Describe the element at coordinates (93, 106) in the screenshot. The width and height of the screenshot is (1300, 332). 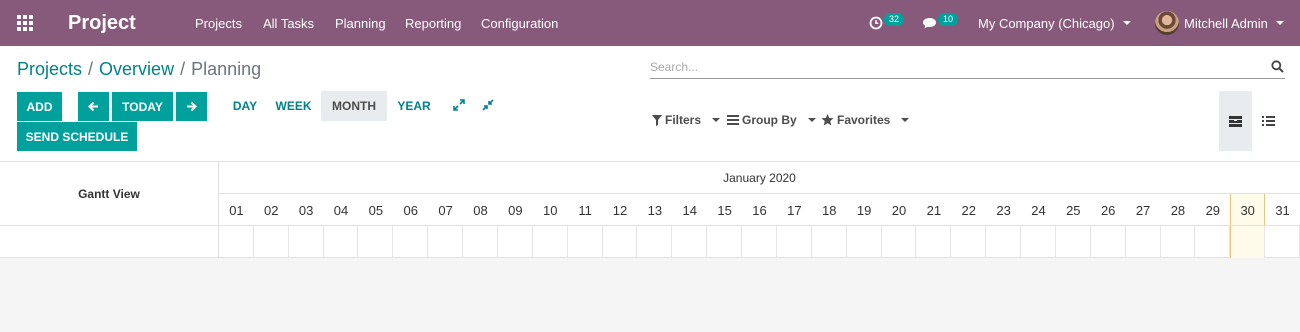
I see `previous-button` at that location.